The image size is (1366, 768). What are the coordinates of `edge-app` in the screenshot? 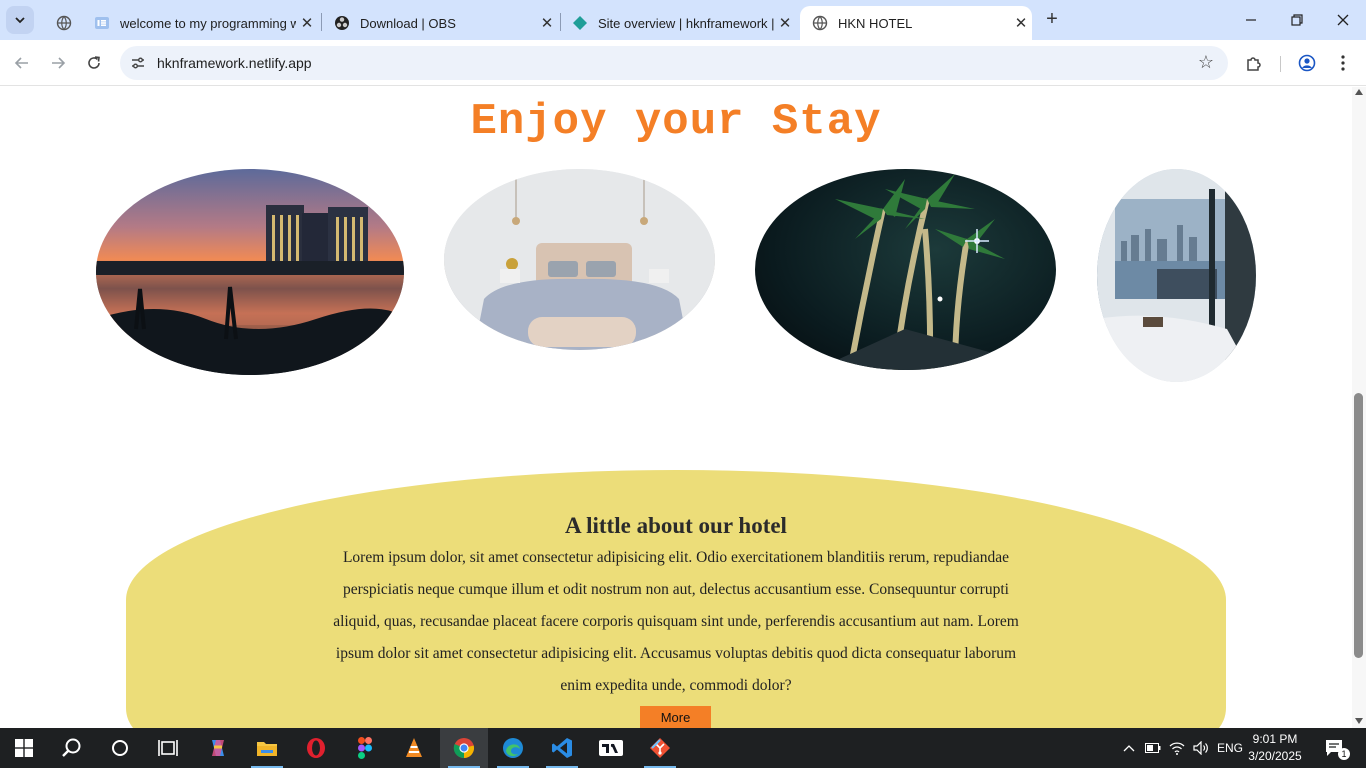 It's located at (513, 748).